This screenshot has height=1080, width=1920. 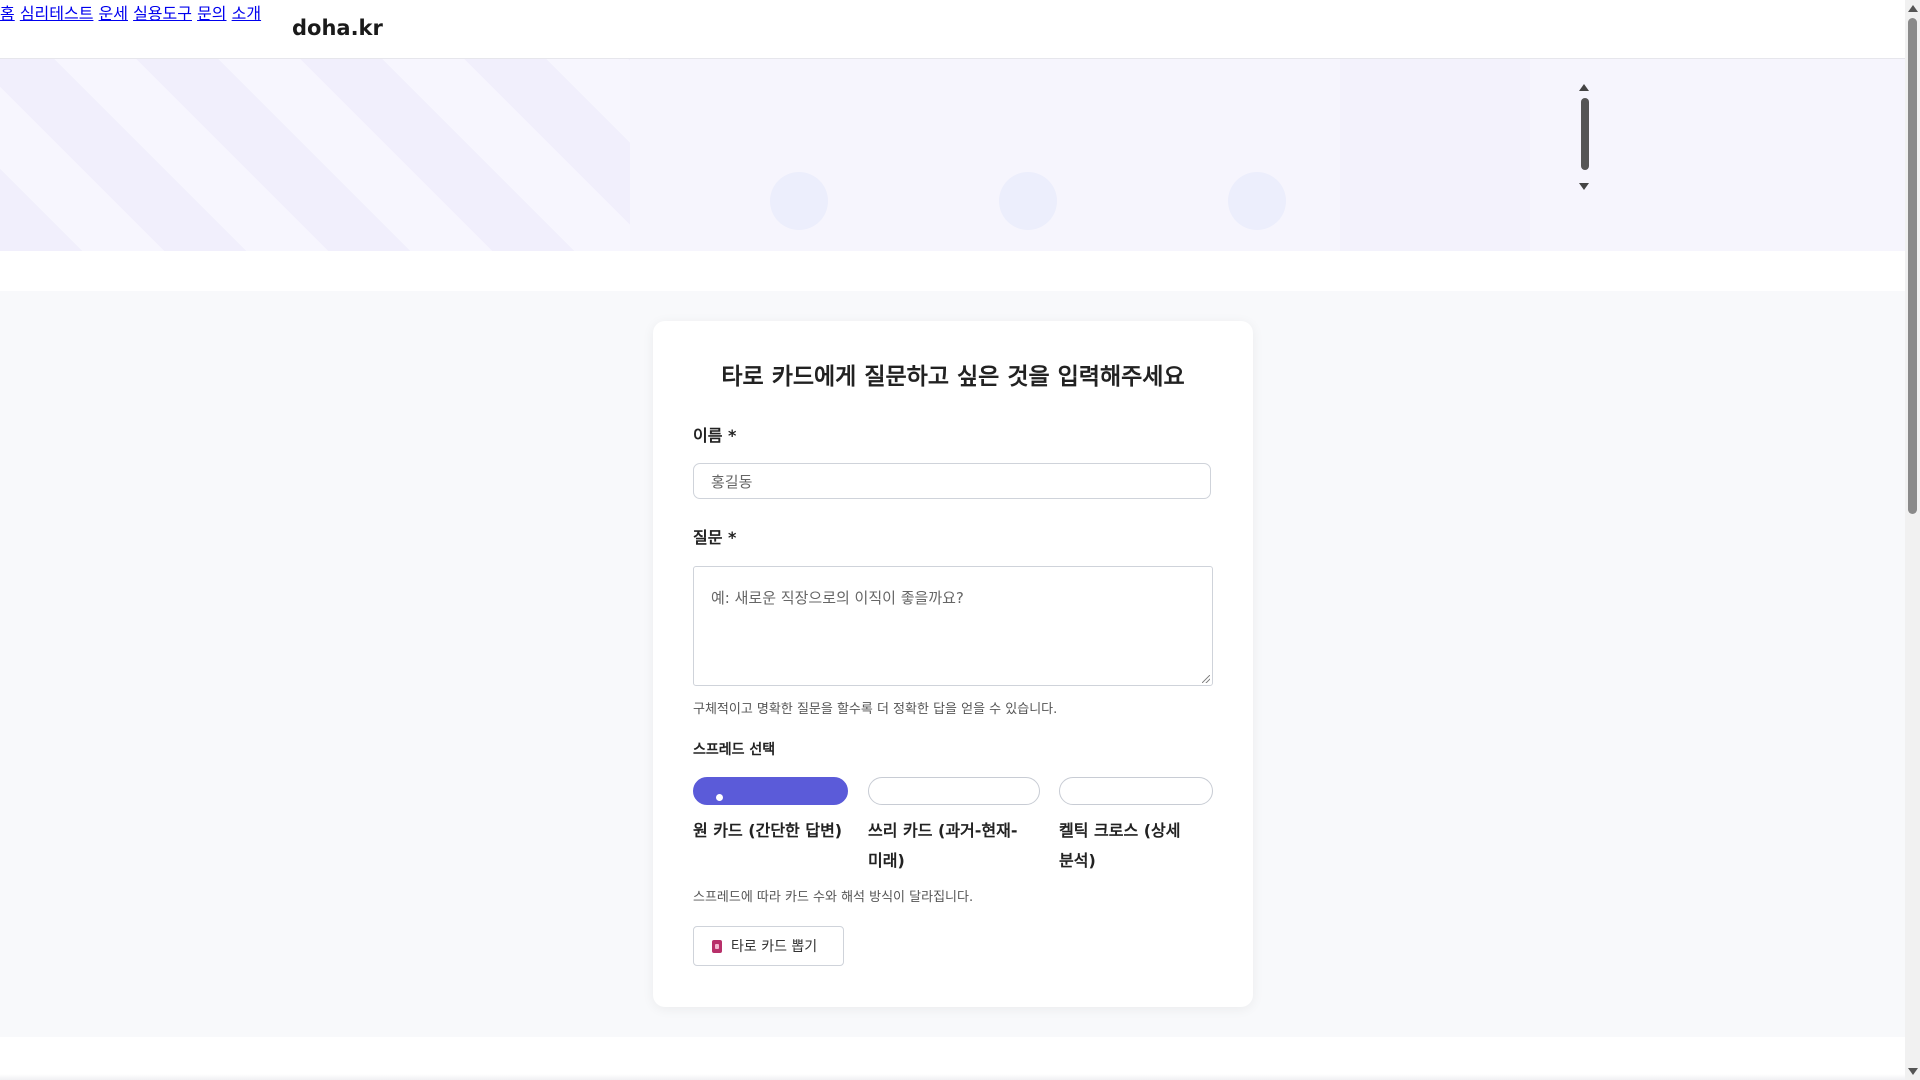 What do you see at coordinates (337, 28) in the screenshot?
I see `site-logo: doha.kr` at bounding box center [337, 28].